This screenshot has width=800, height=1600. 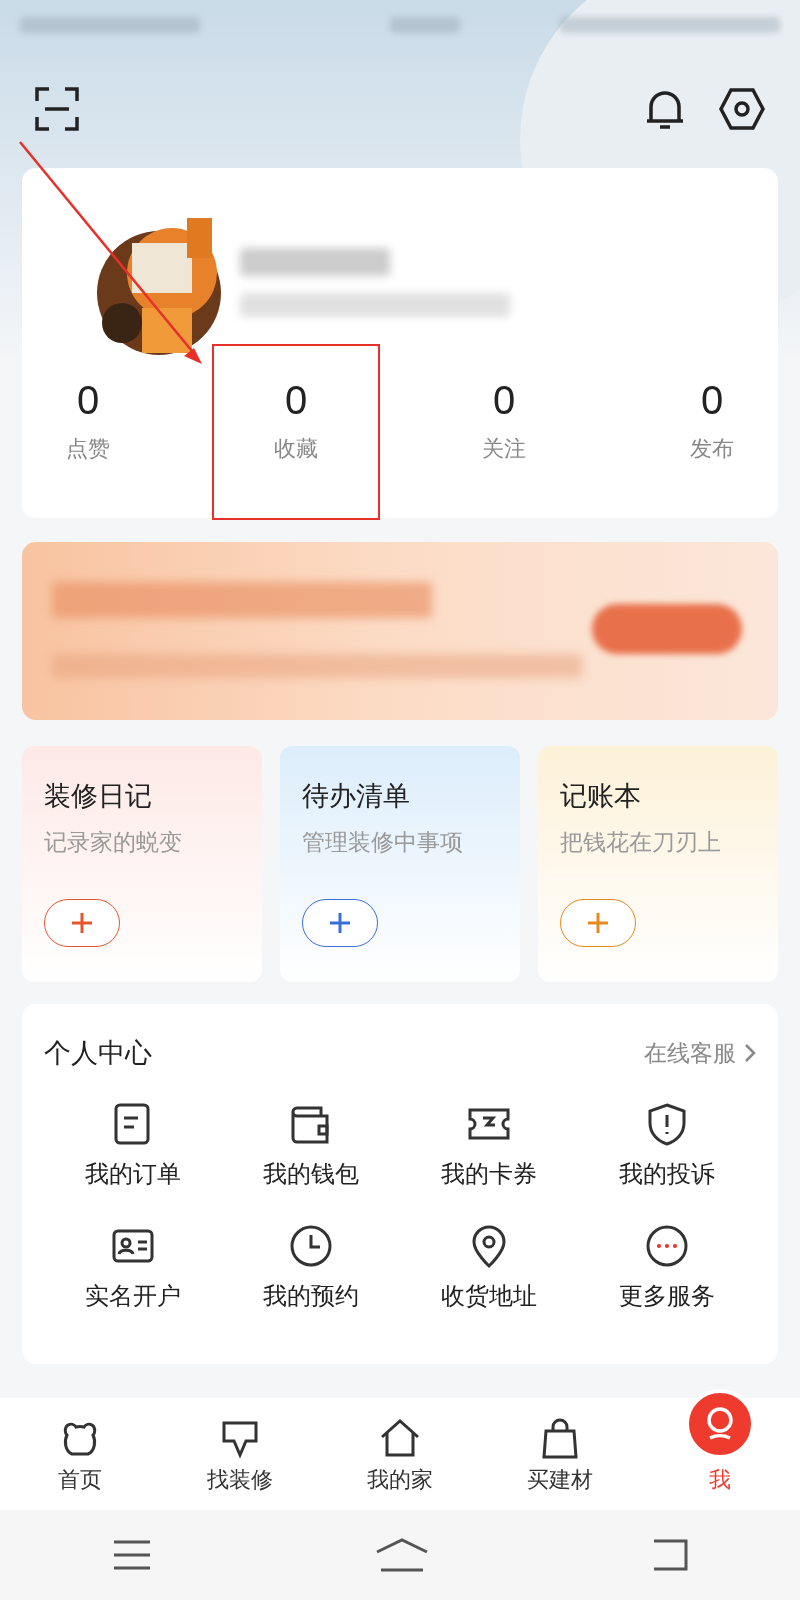 I want to click on tool-card: 记账本 把钱花在刀刃上, so click(x=658, y=864).